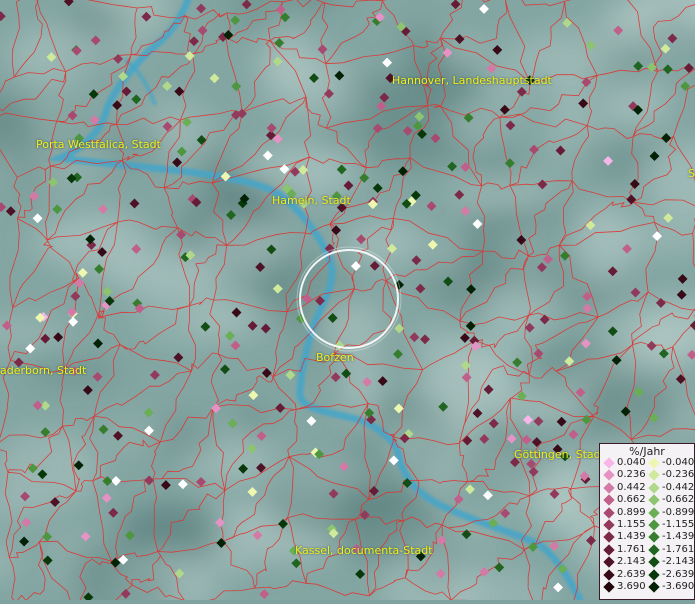  Describe the element at coordinates (43, 370) in the screenshot. I see `city-label-paderborn: aderborn, Stadt` at that location.